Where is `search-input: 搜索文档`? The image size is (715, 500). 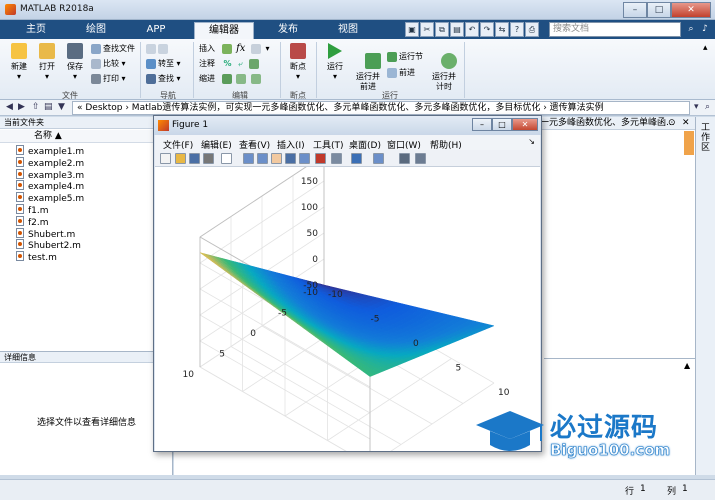
search-input: 搜索文档 is located at coordinates (615, 29).